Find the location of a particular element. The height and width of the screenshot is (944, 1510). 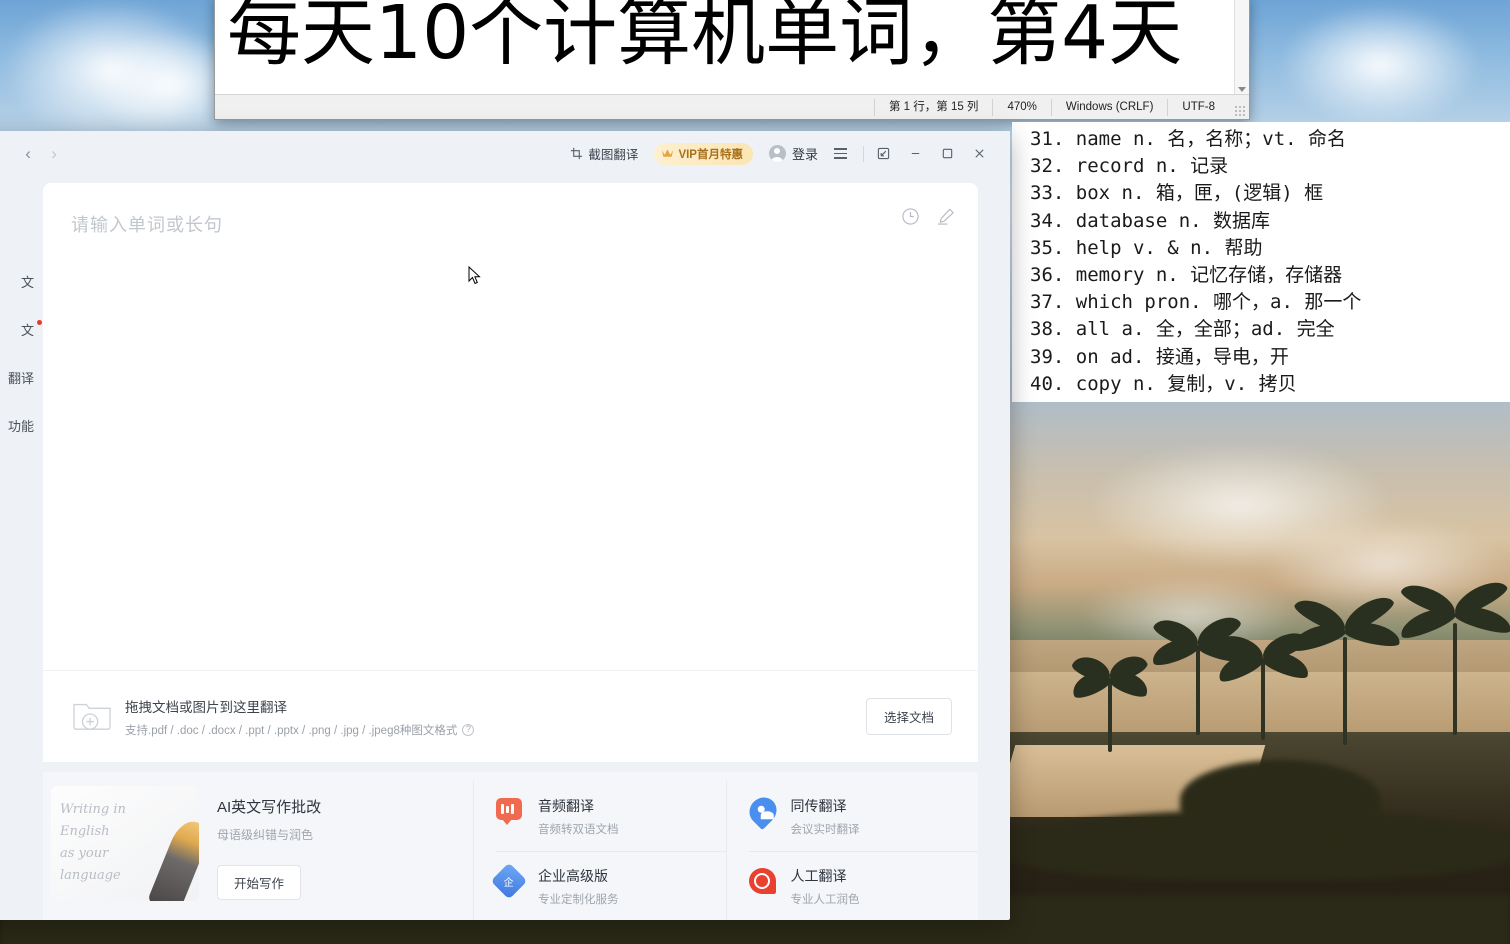

feature-enterprise-text: 企业高级版 专业定制化服务 is located at coordinates (578, 886).